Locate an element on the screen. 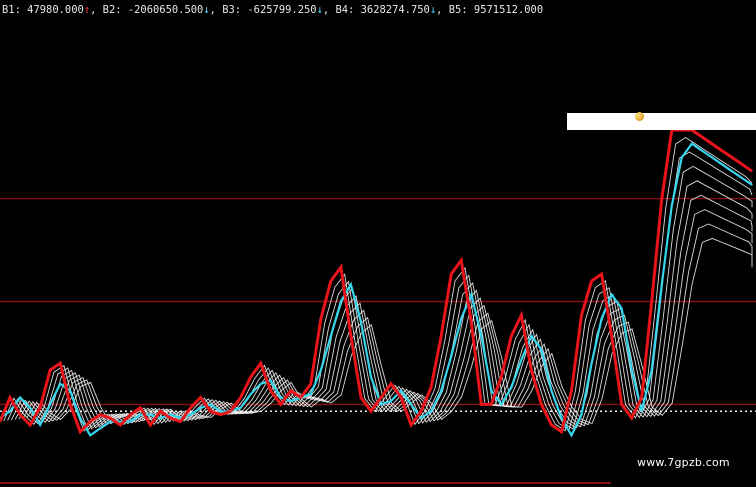 The width and height of the screenshot is (756, 487). watermark-text: www.7gpzb.com is located at coordinates (683, 462).